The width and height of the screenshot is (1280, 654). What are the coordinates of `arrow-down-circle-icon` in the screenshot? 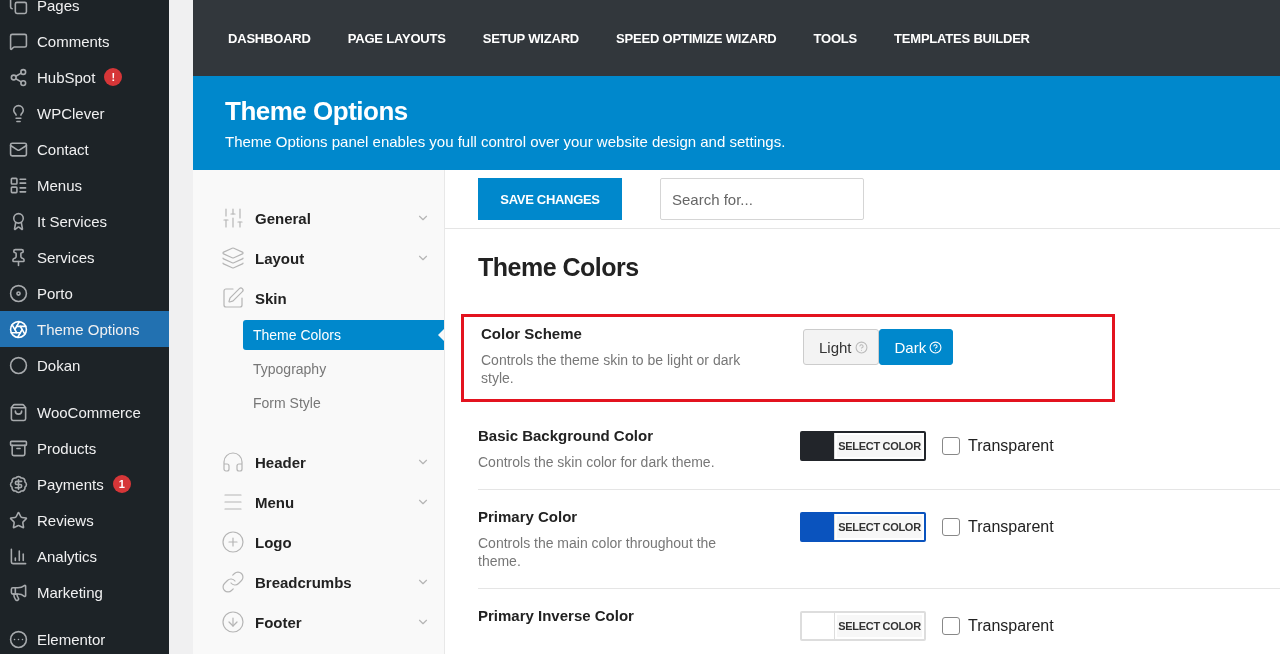 It's located at (233, 622).